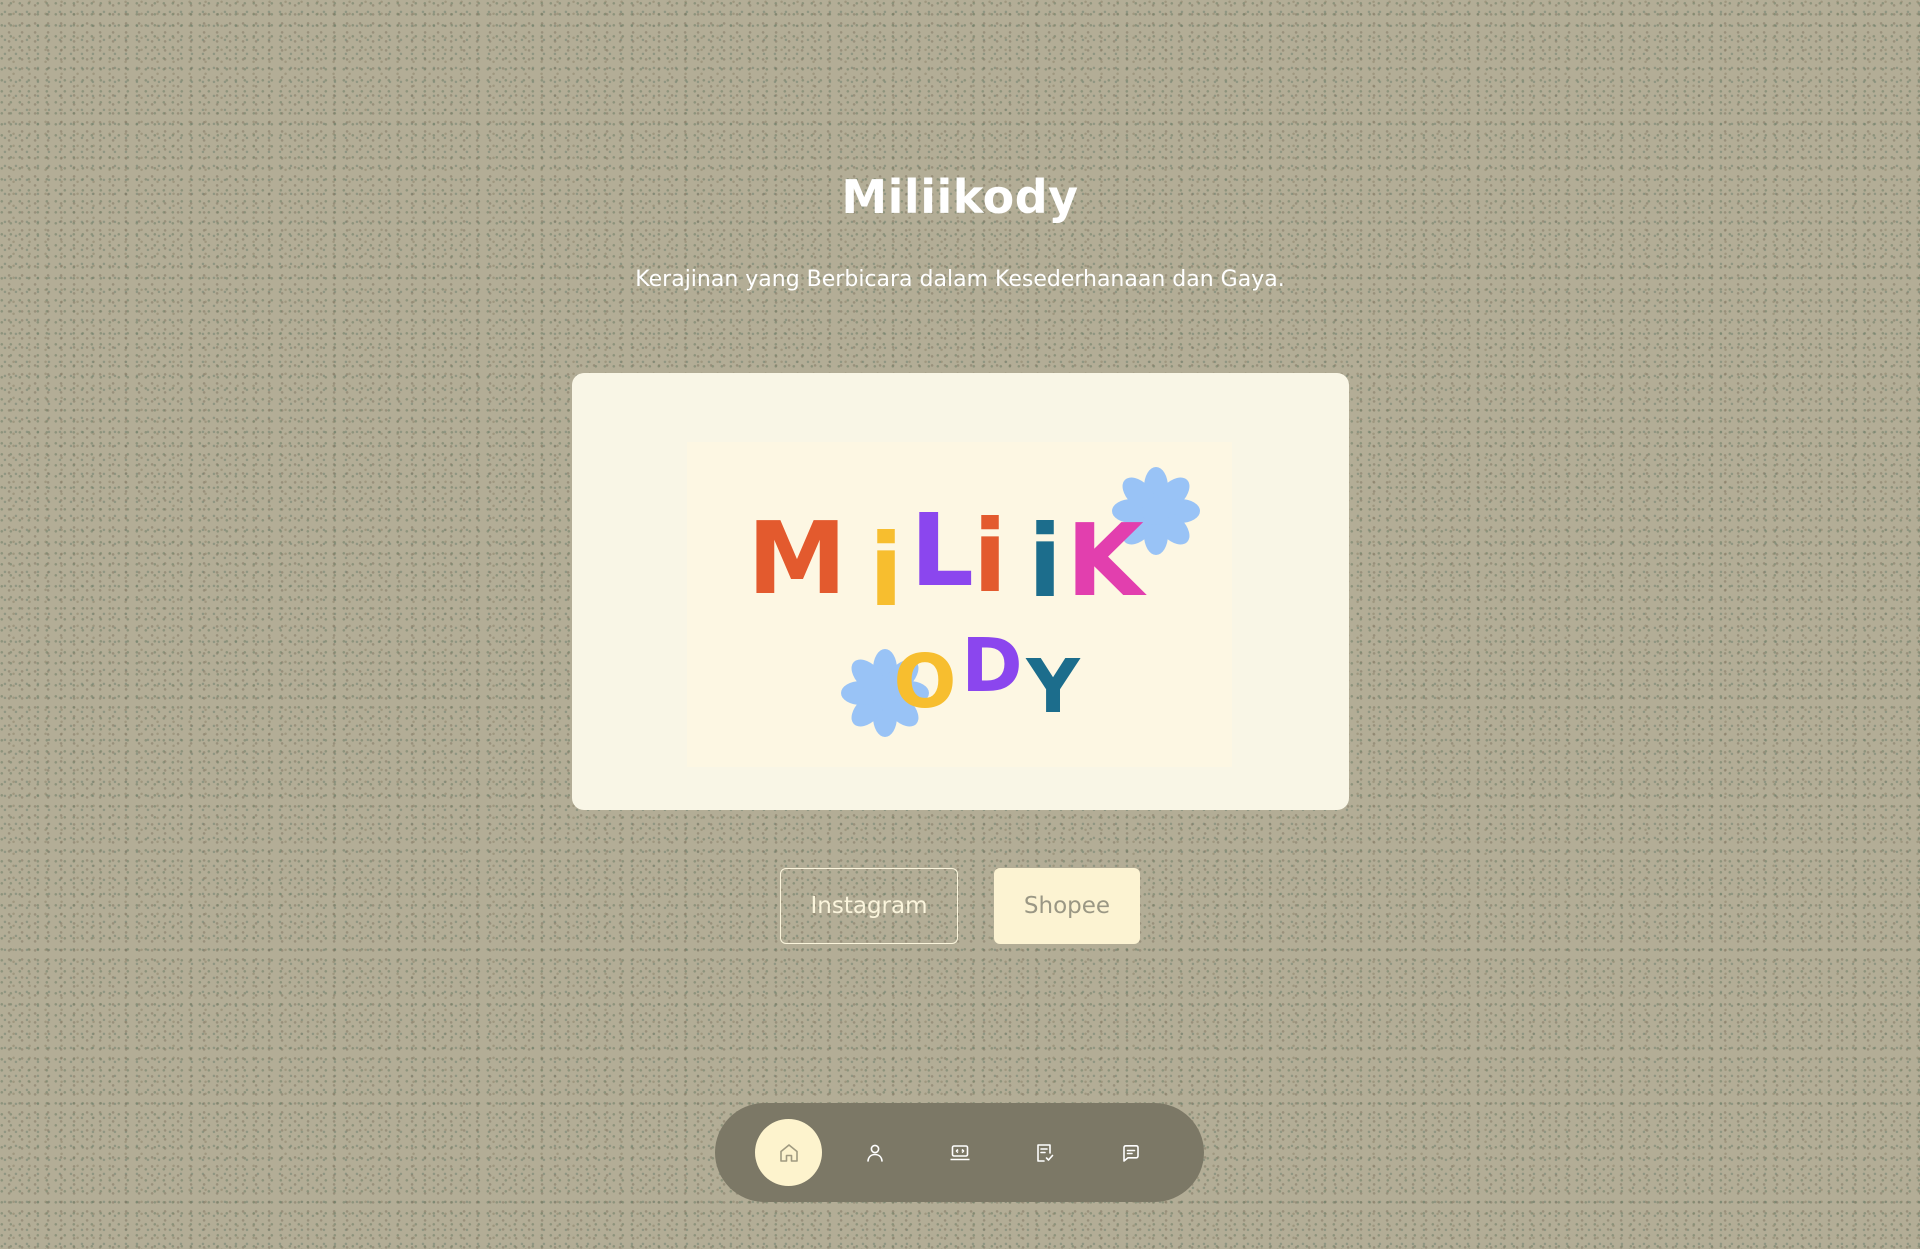 The height and width of the screenshot is (1249, 1920). I want to click on dock-item-about, so click(874, 1152).